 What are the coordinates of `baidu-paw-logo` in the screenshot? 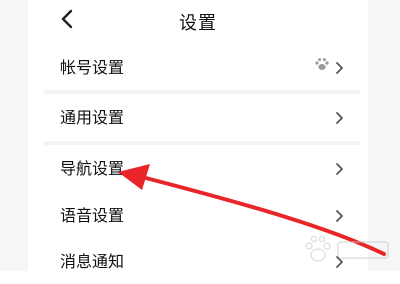 It's located at (347, 248).